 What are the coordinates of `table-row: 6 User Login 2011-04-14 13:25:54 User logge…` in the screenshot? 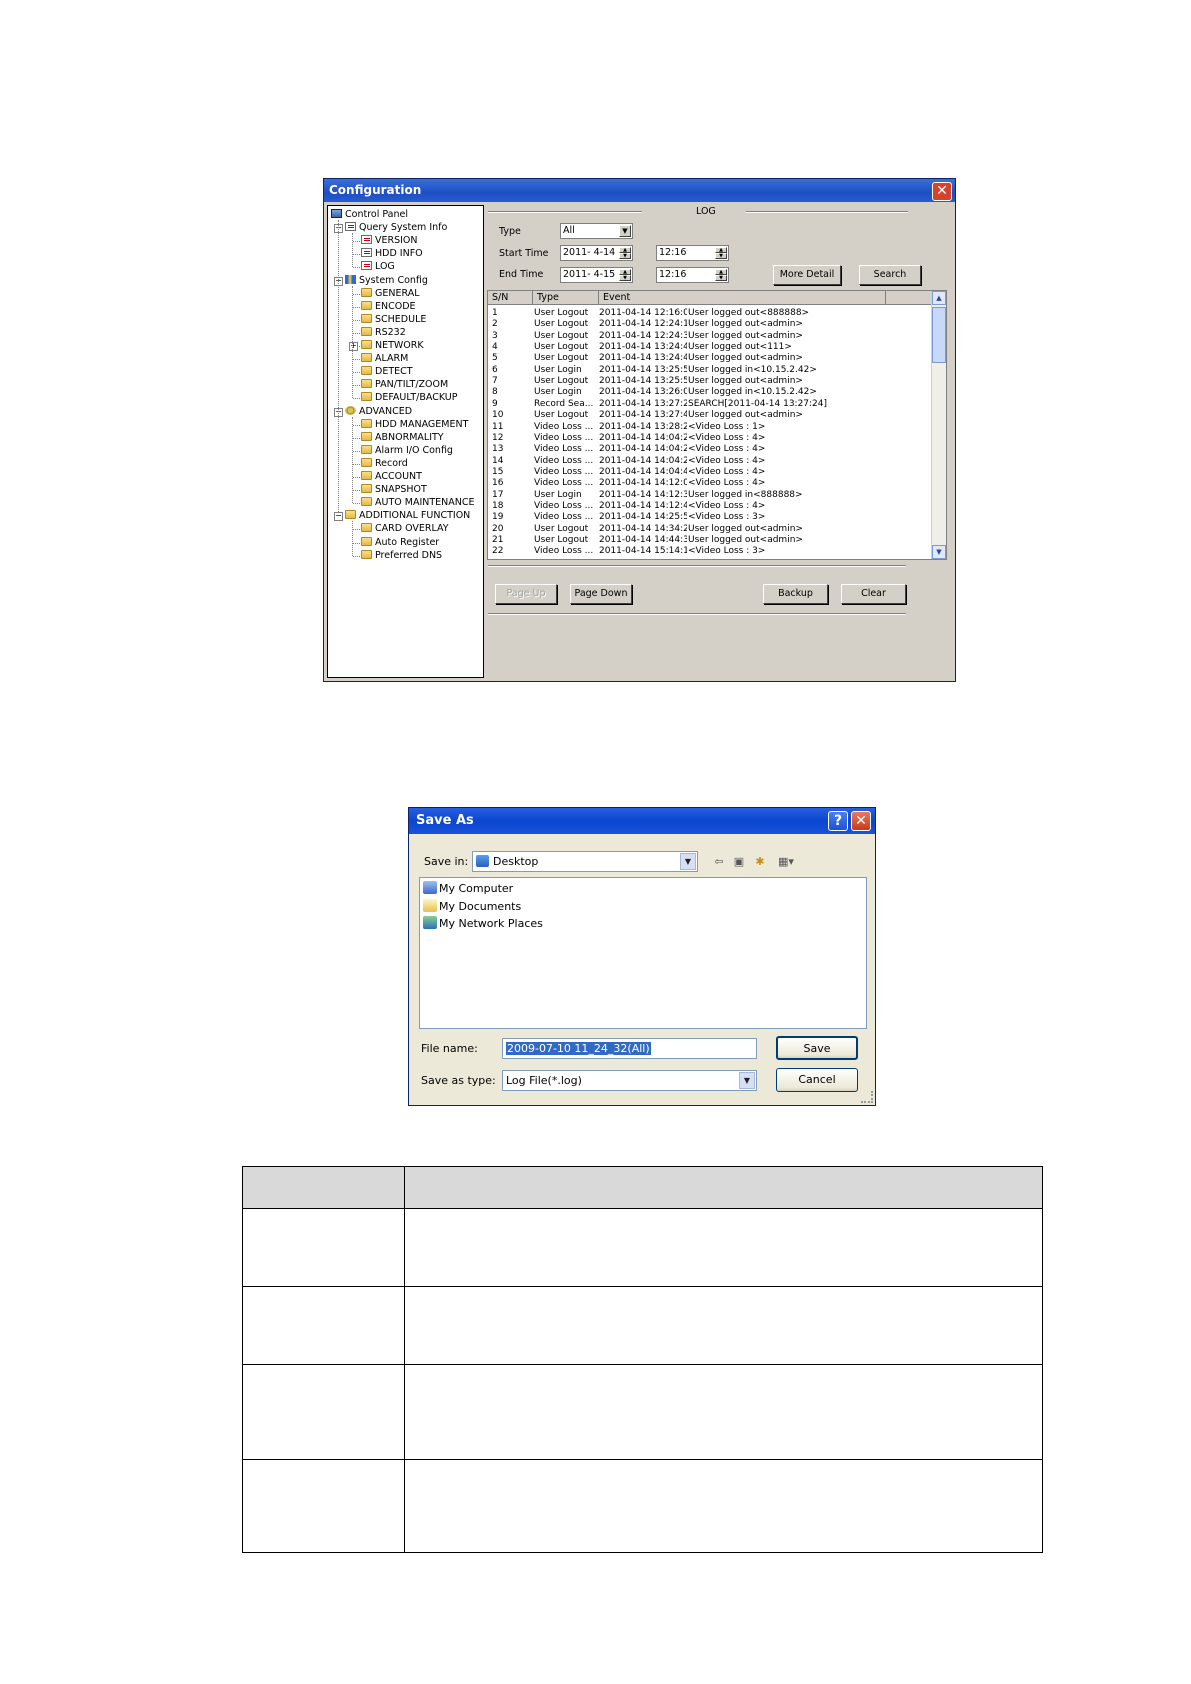 It's located at (711, 370).